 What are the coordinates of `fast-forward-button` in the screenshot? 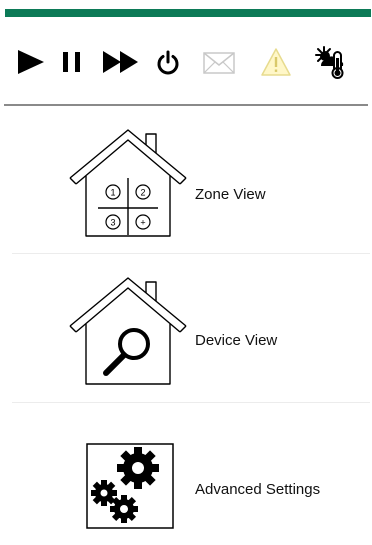 It's located at (121, 62).